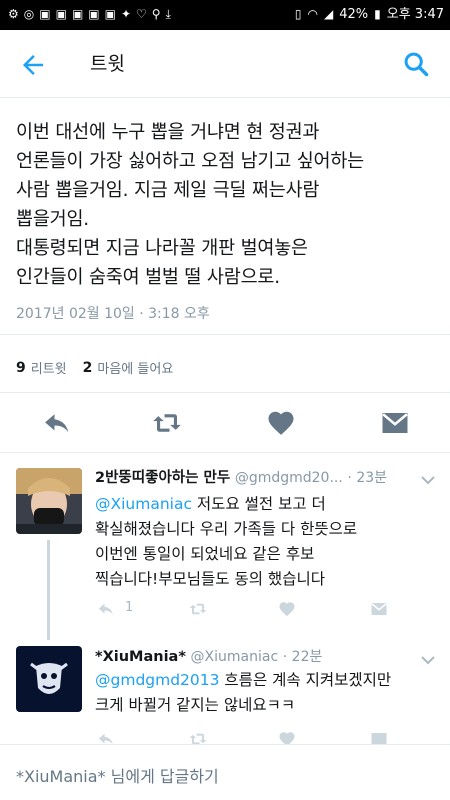  I want to click on reply-time: · 22분, so click(302, 657).